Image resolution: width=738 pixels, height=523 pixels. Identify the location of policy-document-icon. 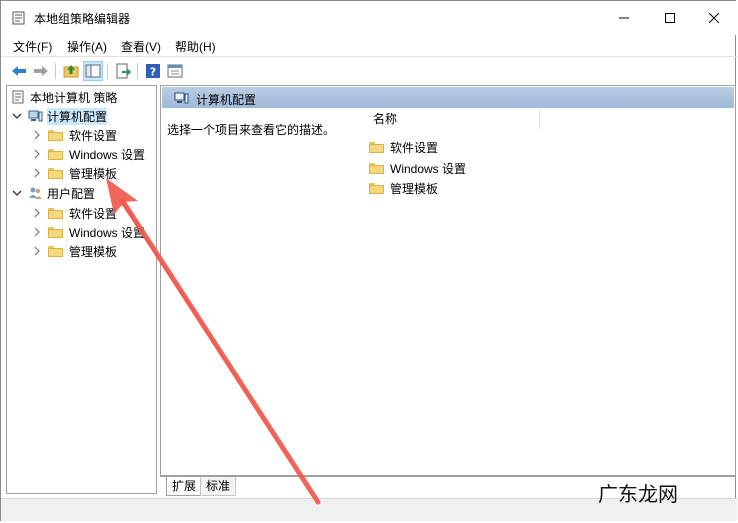
(18, 97).